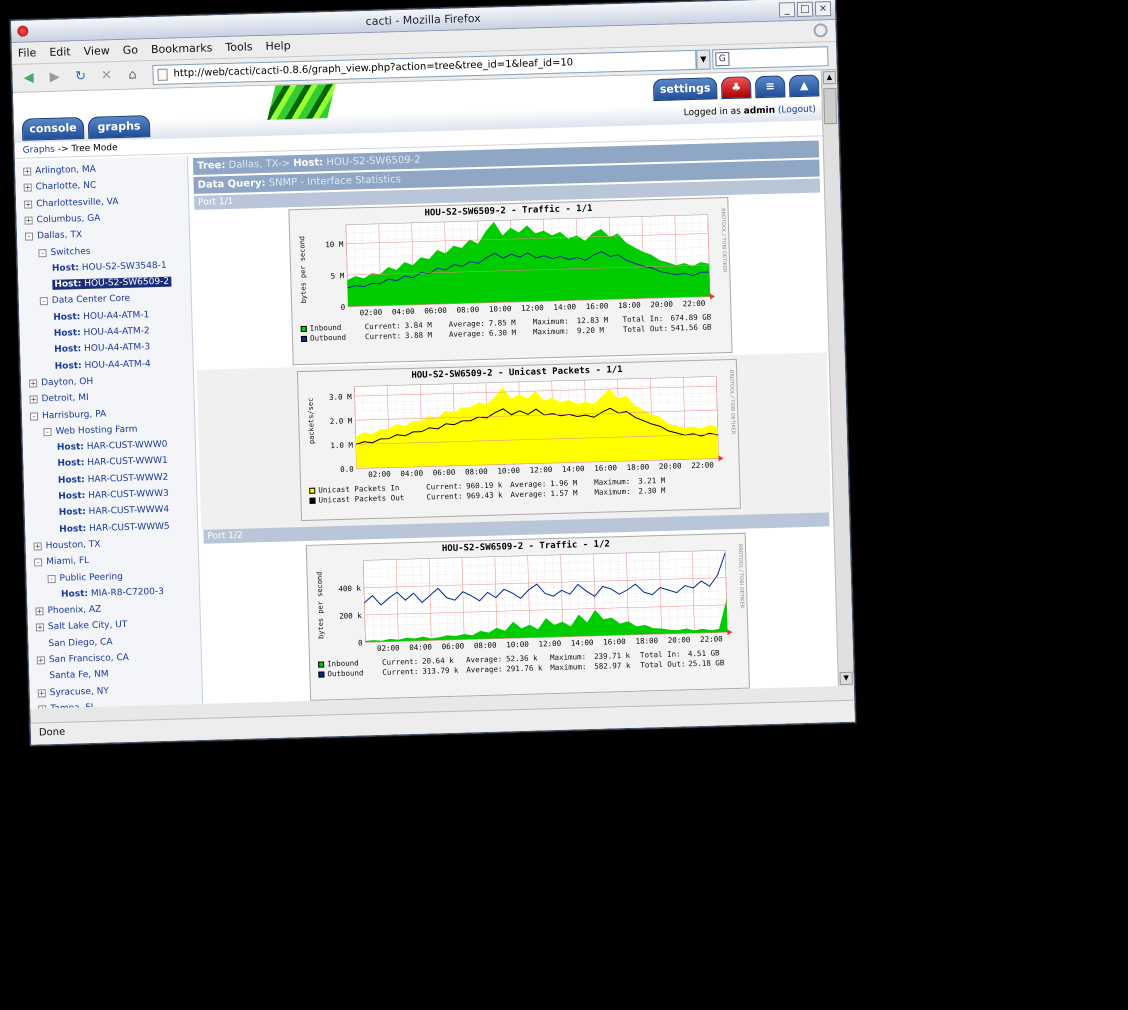  Describe the element at coordinates (53, 236) in the screenshot. I see `tree-item: - Dallas, TX` at that location.